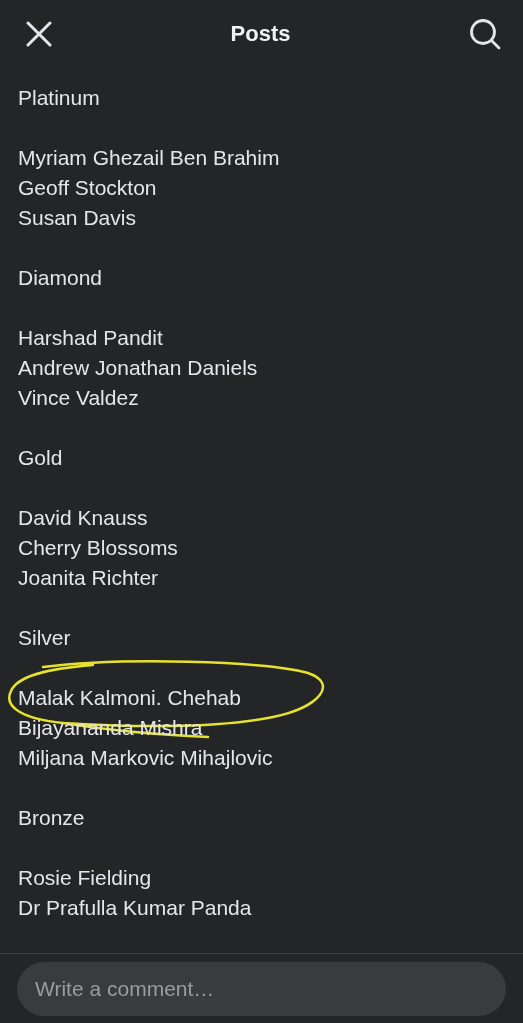 The image size is (523, 1023). What do you see at coordinates (485, 34) in the screenshot?
I see `search-icon` at bounding box center [485, 34].